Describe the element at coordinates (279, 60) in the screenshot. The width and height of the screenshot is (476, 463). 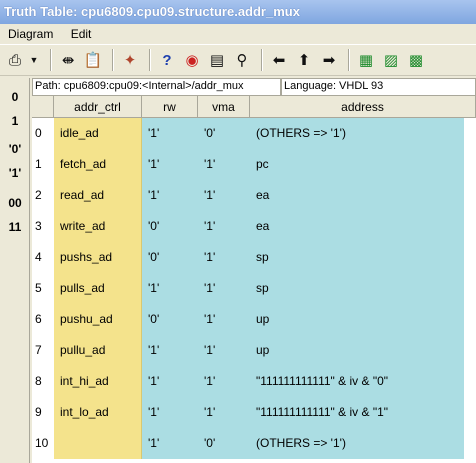
I see `arrow-left-icon: ⬅` at that location.